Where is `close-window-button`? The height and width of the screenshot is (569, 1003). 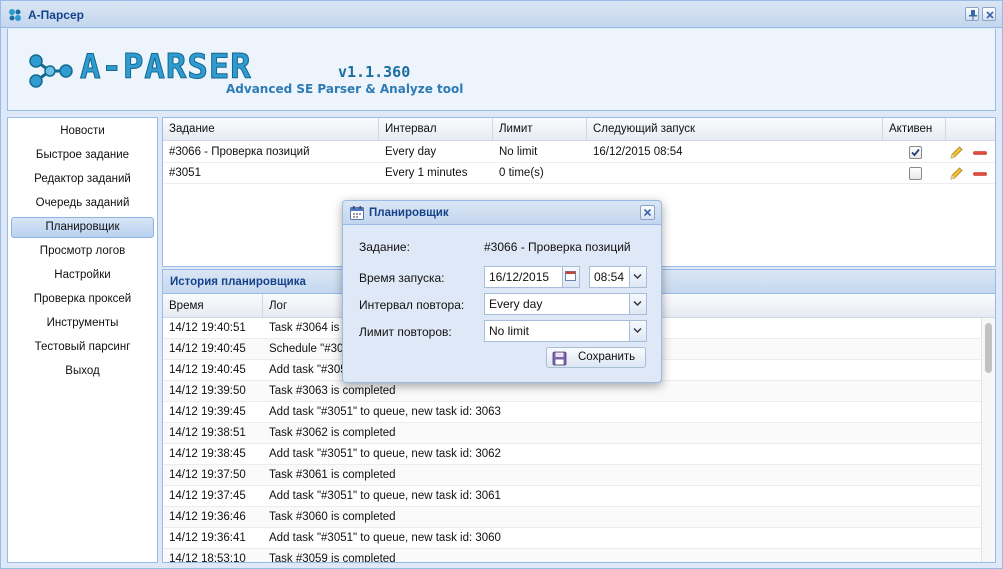 close-window-button is located at coordinates (989, 14).